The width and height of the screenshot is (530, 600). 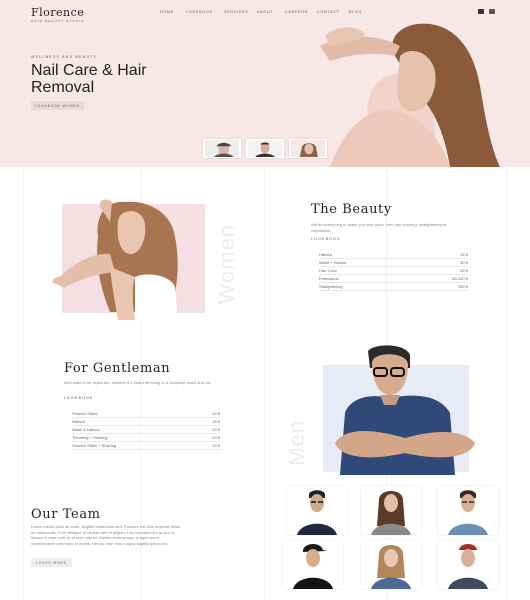 I want to click on hero-woman-photo, so click(x=415, y=91).